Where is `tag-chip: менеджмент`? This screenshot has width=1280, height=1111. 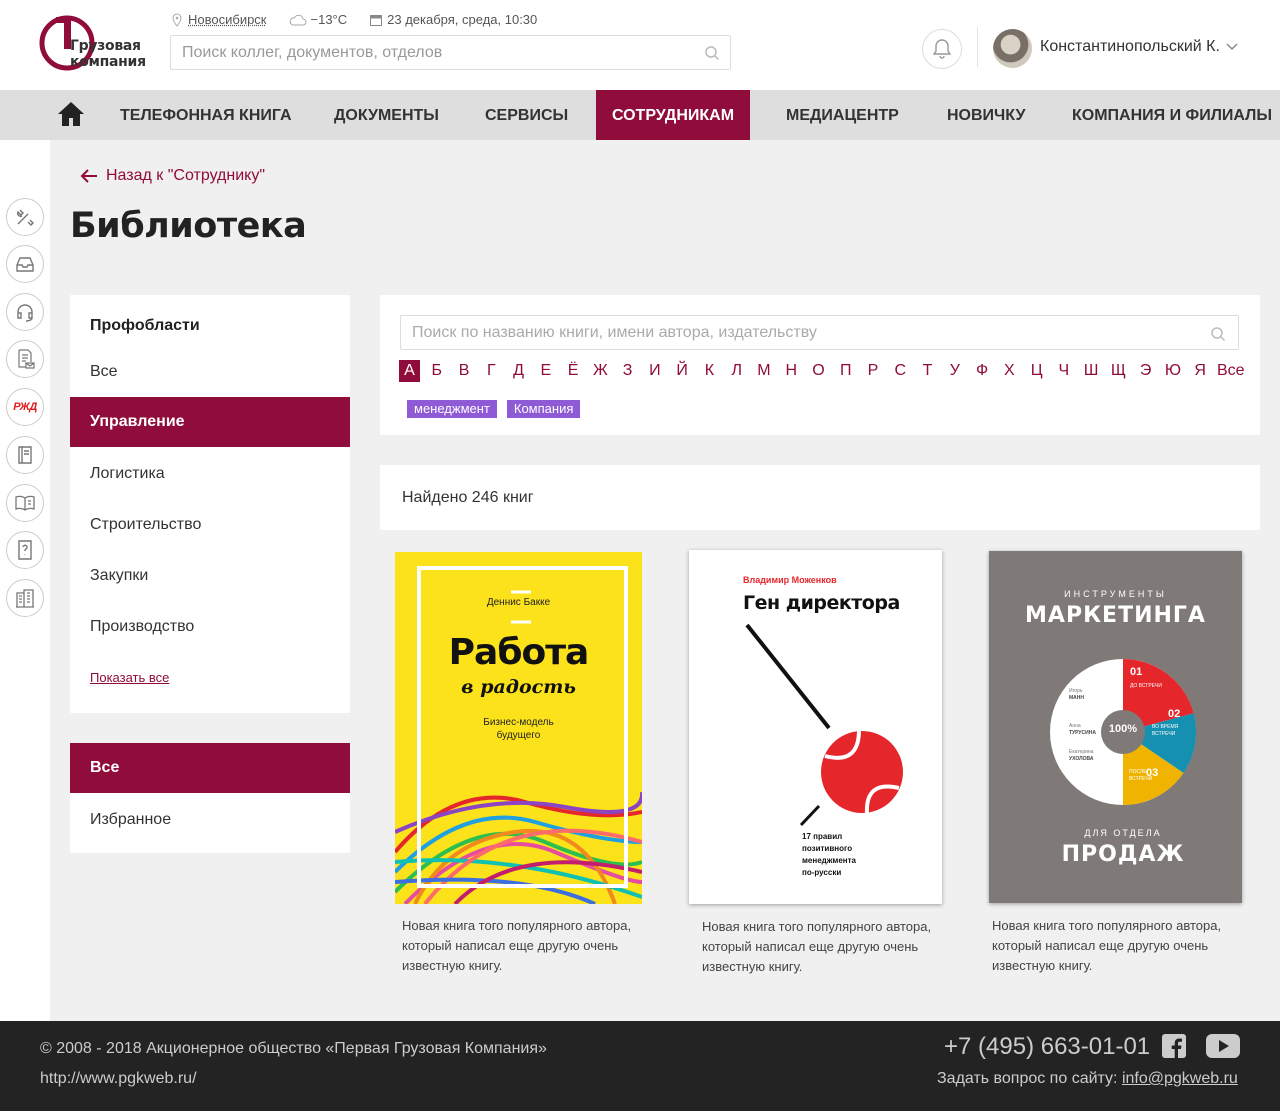
tag-chip: менеджмент is located at coordinates (452, 409).